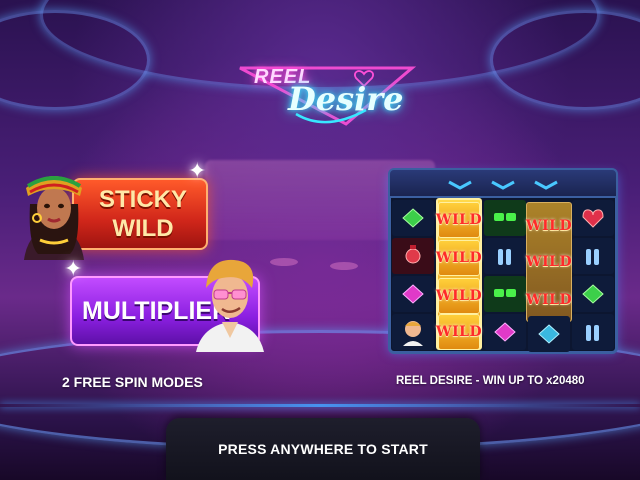  What do you see at coordinates (142, 199) in the screenshot?
I see `sticky-wild-label-line1: STICKY` at bounding box center [142, 199].